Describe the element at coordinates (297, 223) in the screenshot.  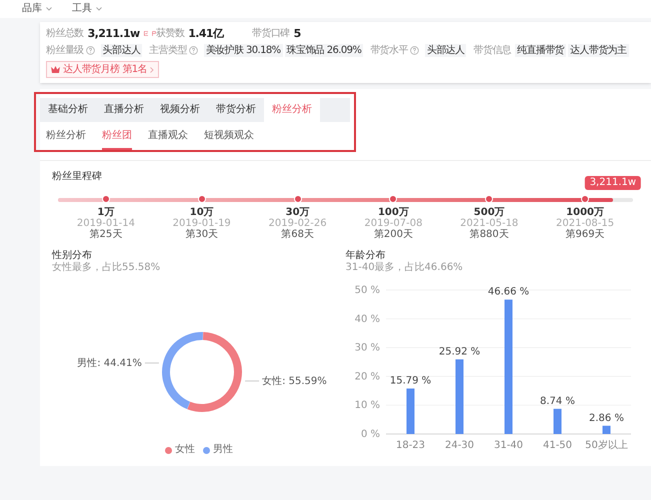
I see `milestone-date: 2019-02-26` at that location.